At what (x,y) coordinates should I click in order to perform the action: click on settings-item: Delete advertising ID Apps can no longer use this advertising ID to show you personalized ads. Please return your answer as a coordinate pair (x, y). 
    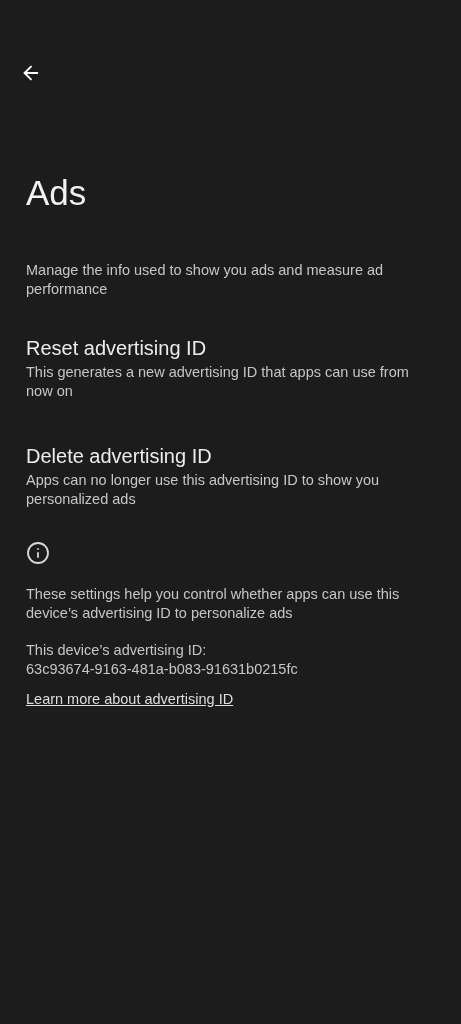
    Looking at the image, I should click on (230, 476).